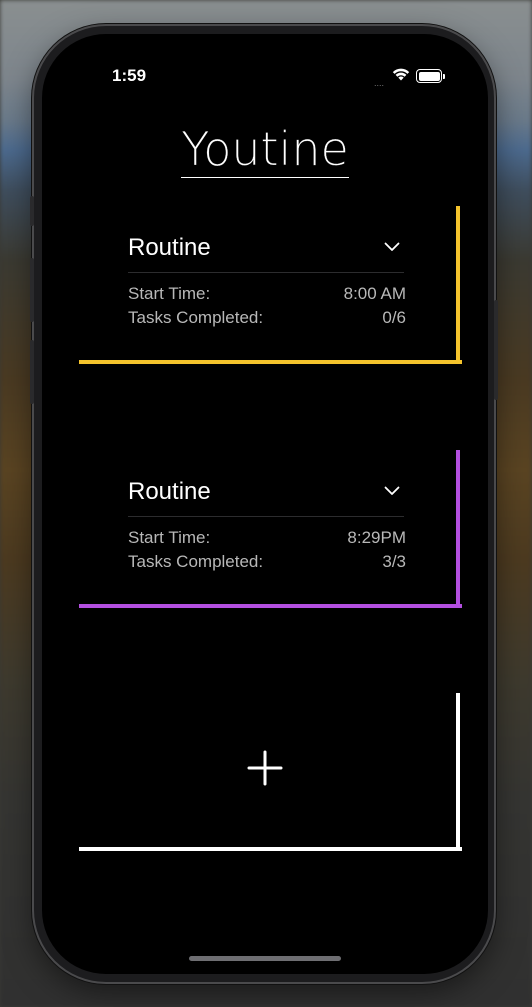  Describe the element at coordinates (394, 317) in the screenshot. I see `tasks-completed-value: 0/6` at that location.